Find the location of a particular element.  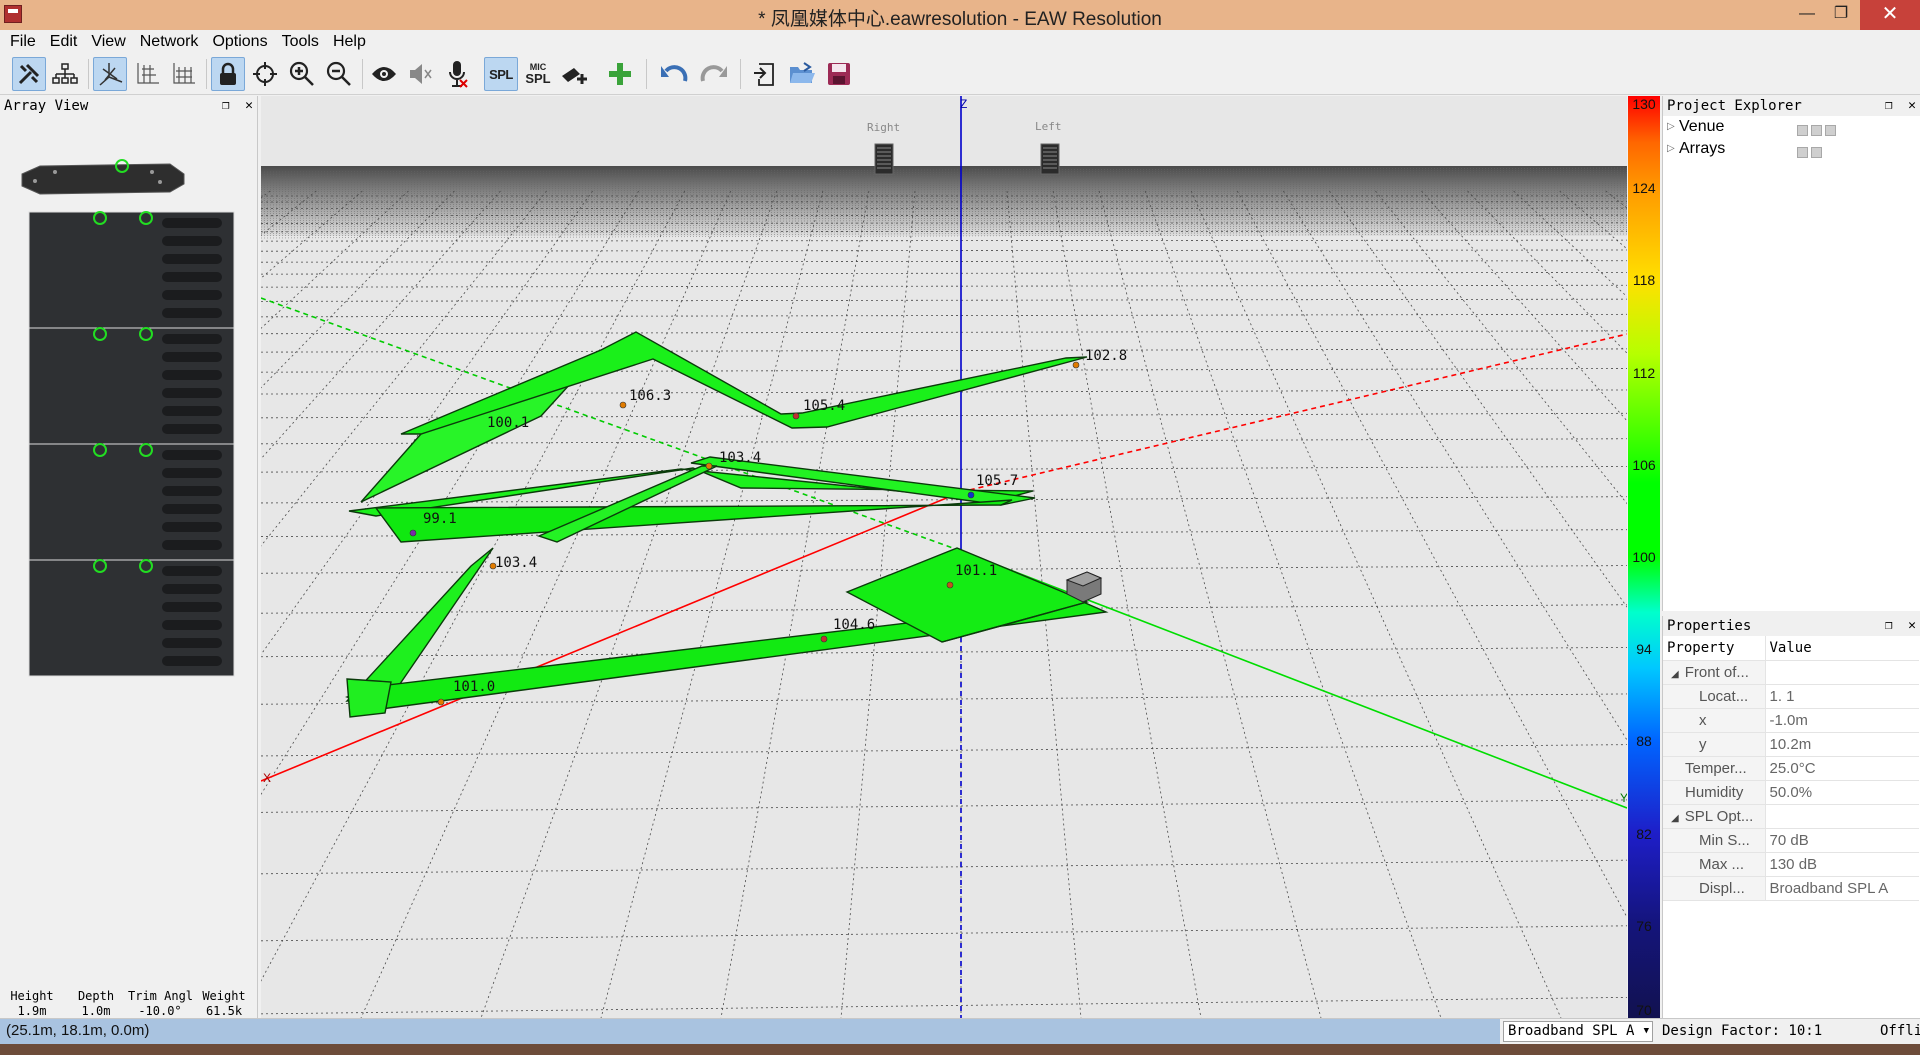

maximize-button: ❐ is located at coordinates (1841, 15).